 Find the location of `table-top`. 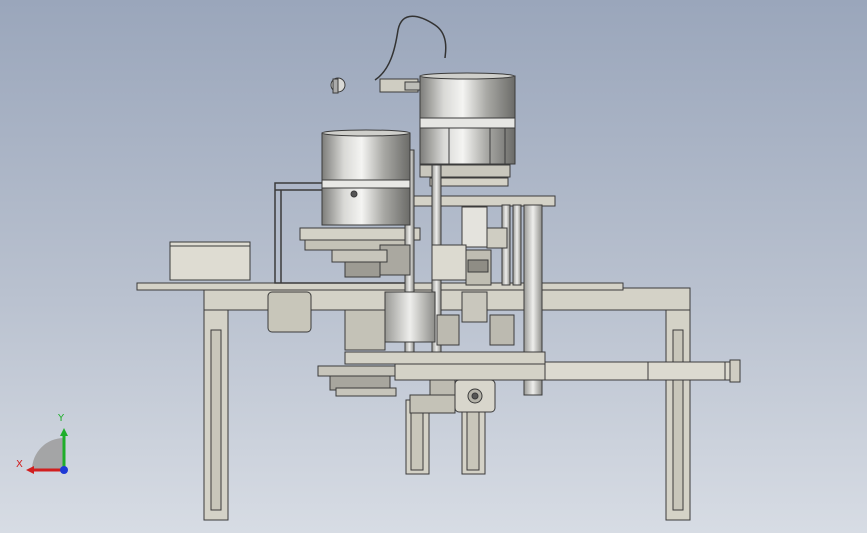

table-top is located at coordinates (380, 286).